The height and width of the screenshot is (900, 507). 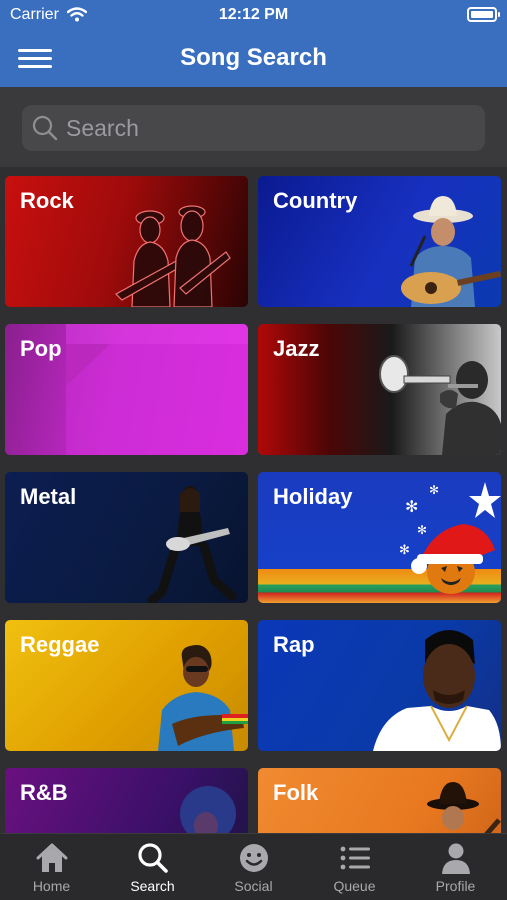 I want to click on genre-label: Folk, so click(x=296, y=792).